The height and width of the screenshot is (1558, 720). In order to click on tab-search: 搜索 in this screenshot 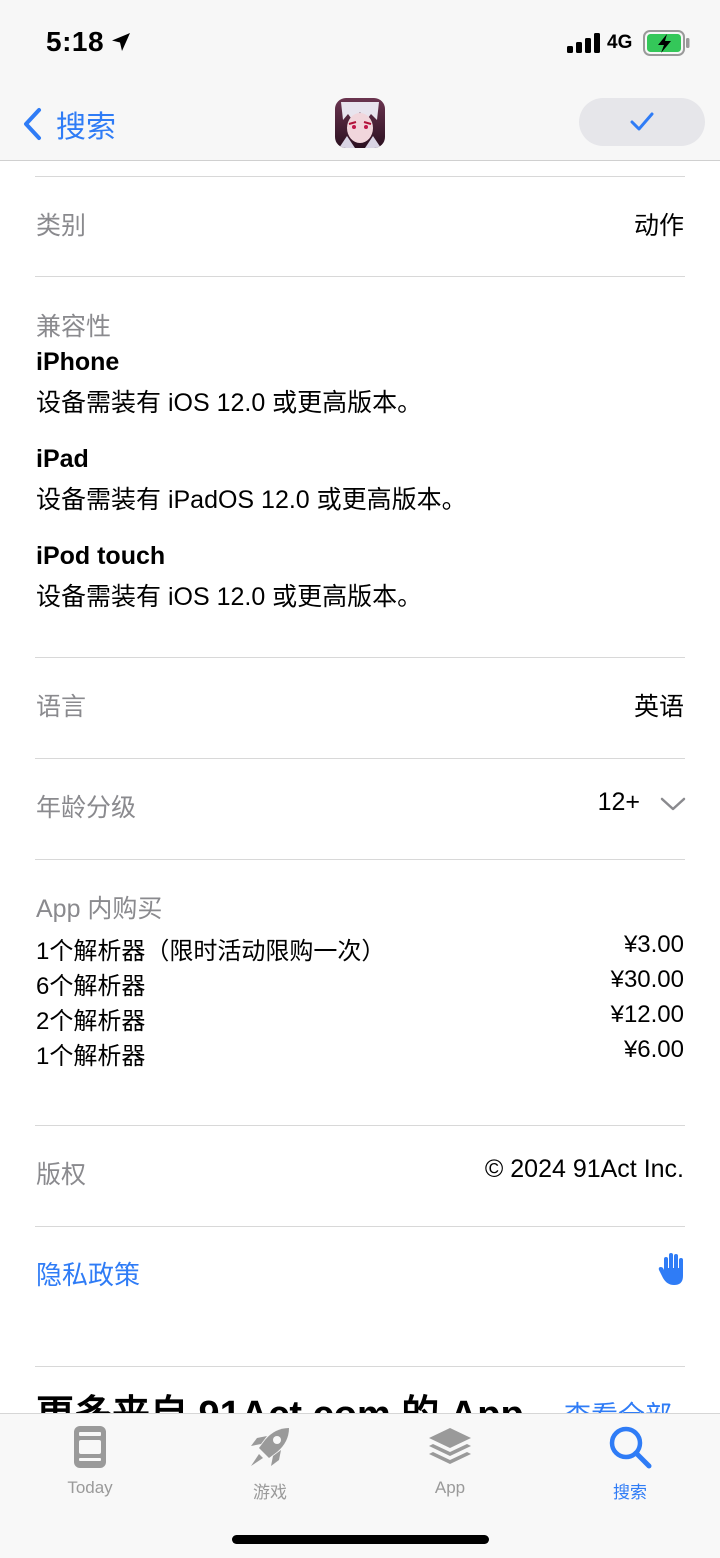, I will do `click(630, 1463)`.